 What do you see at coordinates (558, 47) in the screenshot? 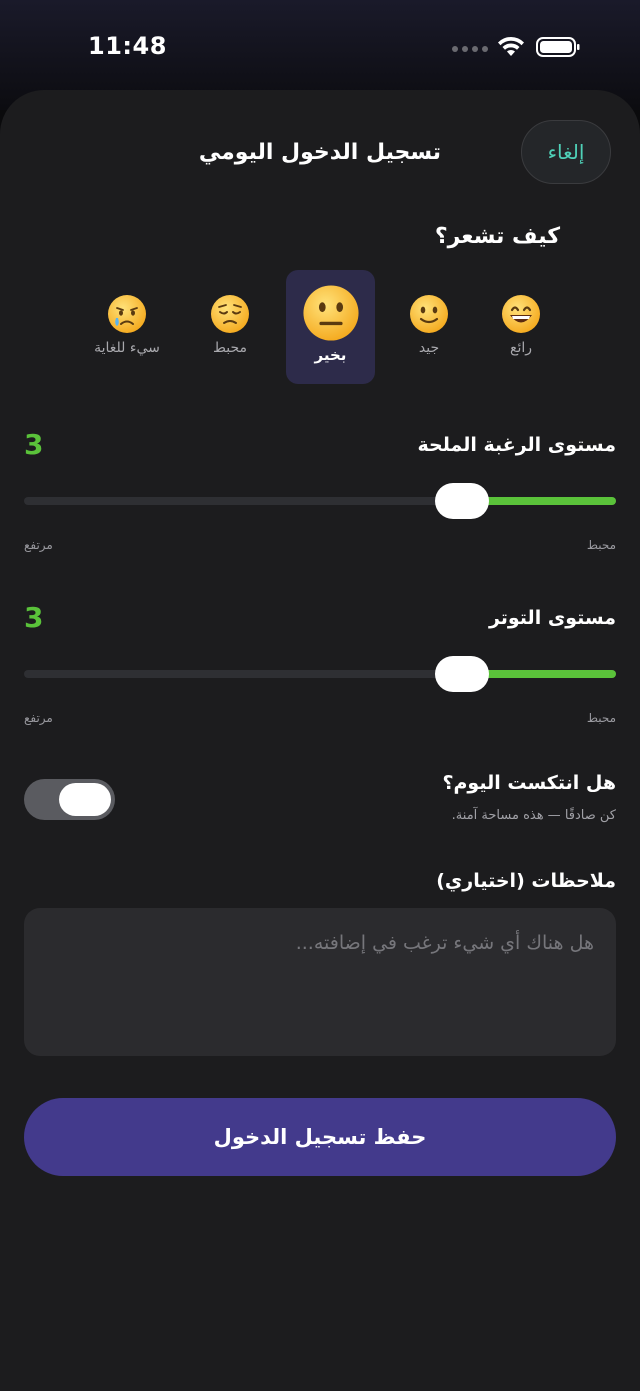
I see `battery-icon` at bounding box center [558, 47].